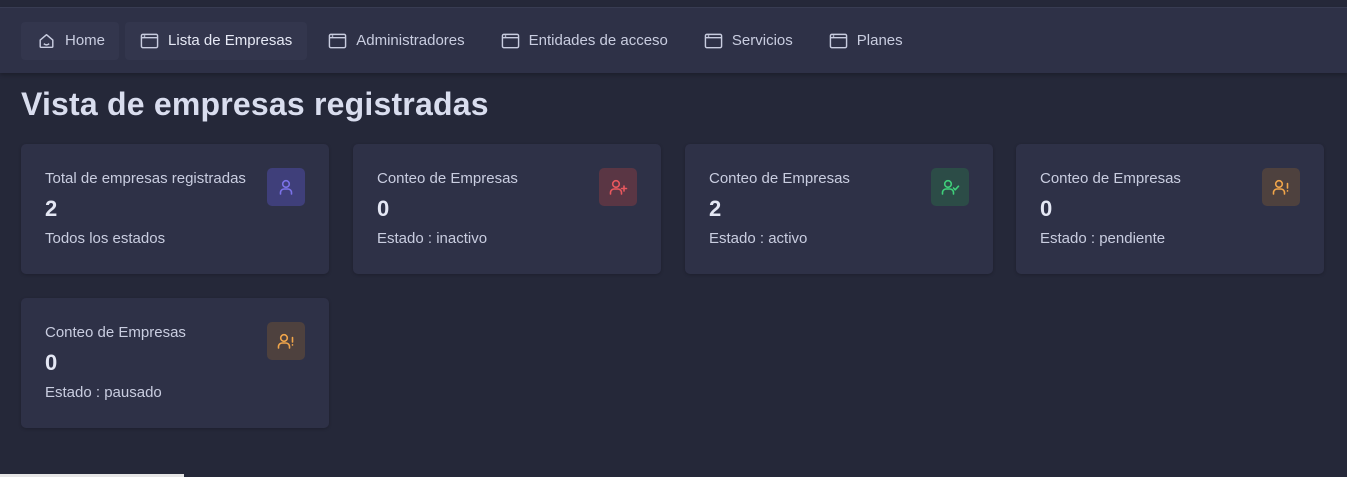  What do you see at coordinates (255, 104) in the screenshot?
I see `page-title: Vista de empresas registradas` at bounding box center [255, 104].